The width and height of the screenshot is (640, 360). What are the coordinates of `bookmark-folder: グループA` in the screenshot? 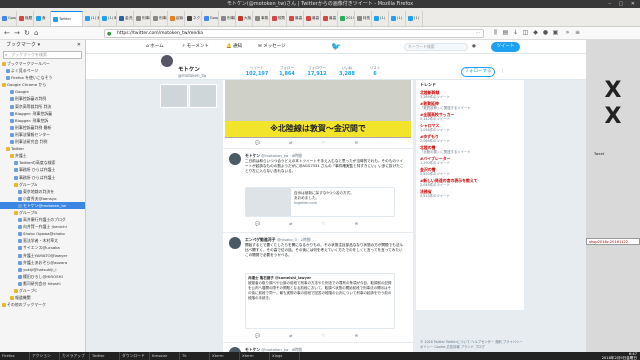 It's located at (42, 184).